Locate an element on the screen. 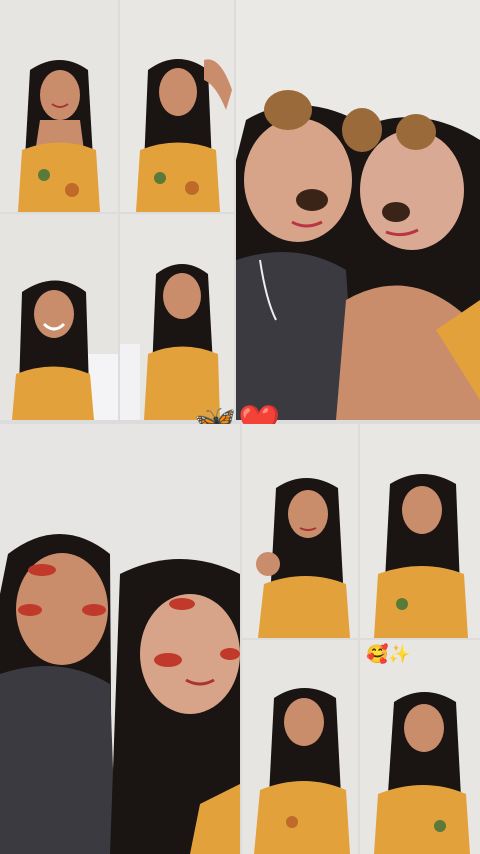 This screenshot has width=480, height=854. woman-hand-in-hair-photo is located at coordinates (177, 106).